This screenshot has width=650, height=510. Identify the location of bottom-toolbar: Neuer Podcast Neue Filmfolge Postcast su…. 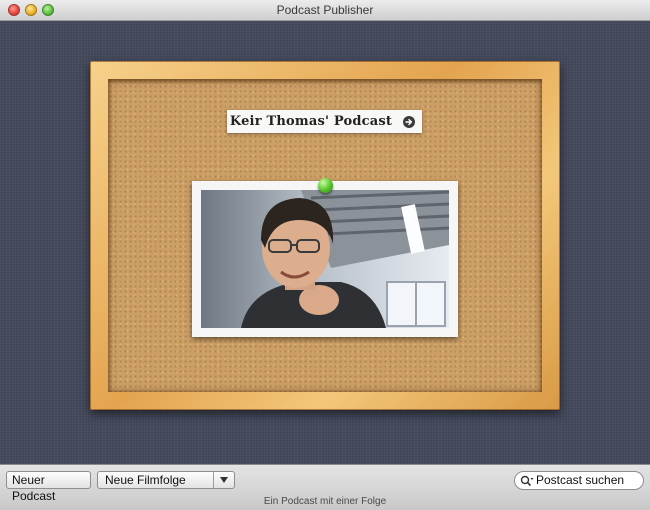
(325, 487).